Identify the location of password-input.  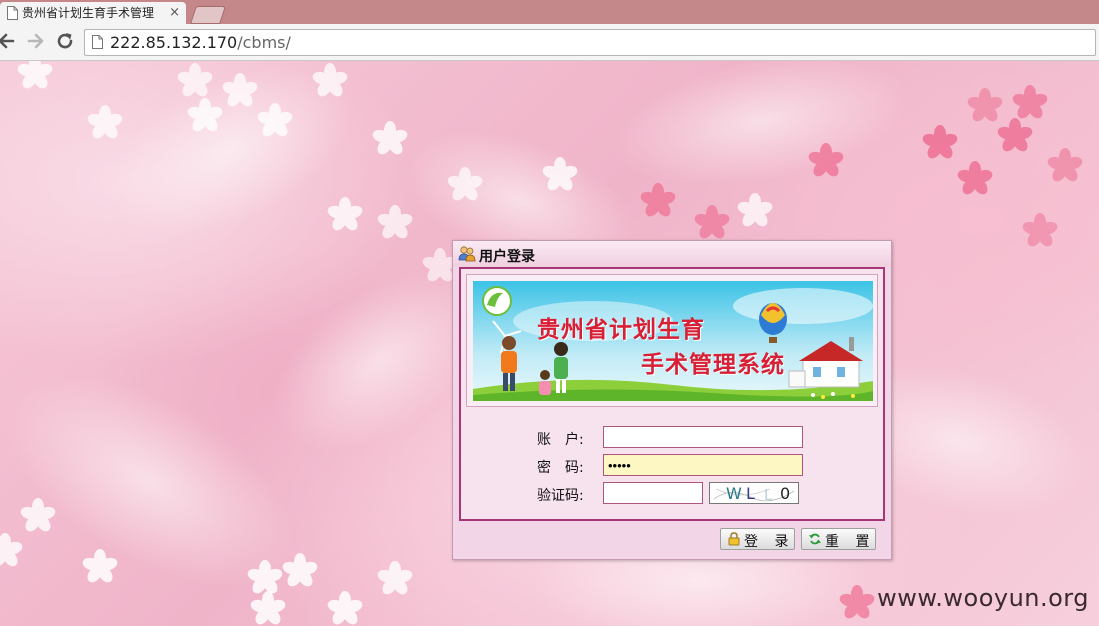
(703, 465).